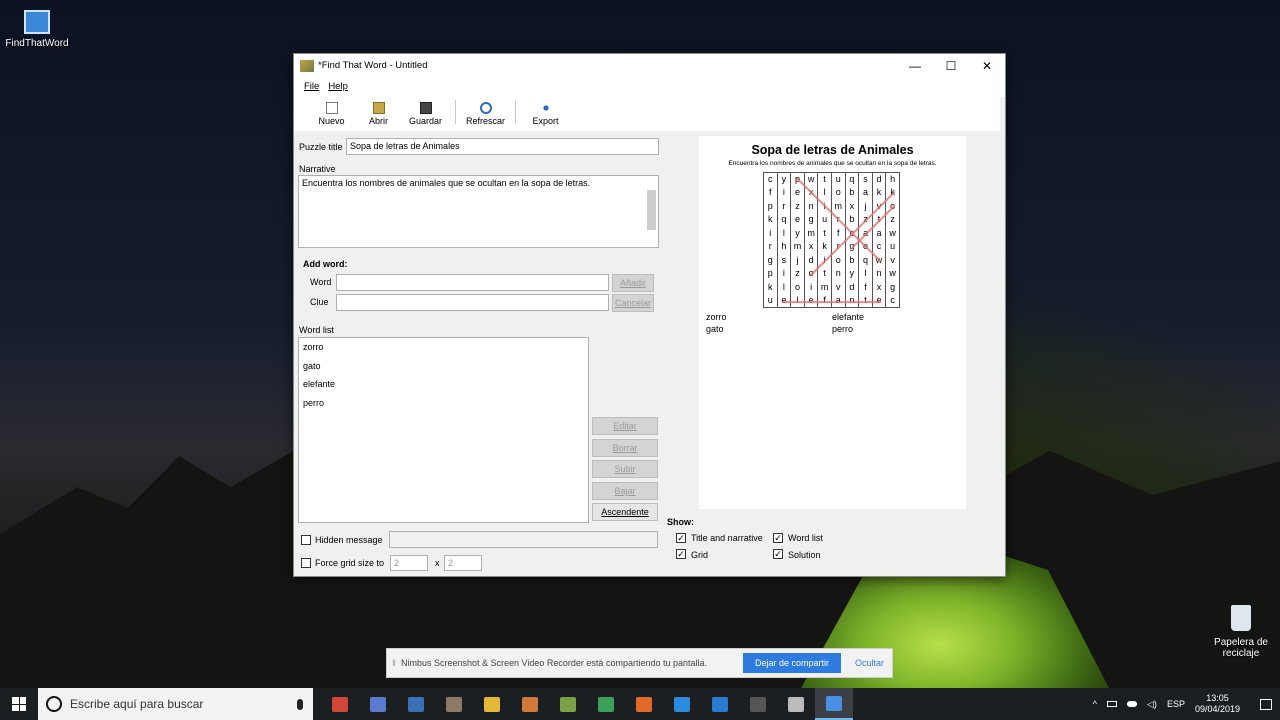 This screenshot has width=1280, height=720. Describe the element at coordinates (700, 555) in the screenshot. I see `grid-show-label: Grid` at that location.